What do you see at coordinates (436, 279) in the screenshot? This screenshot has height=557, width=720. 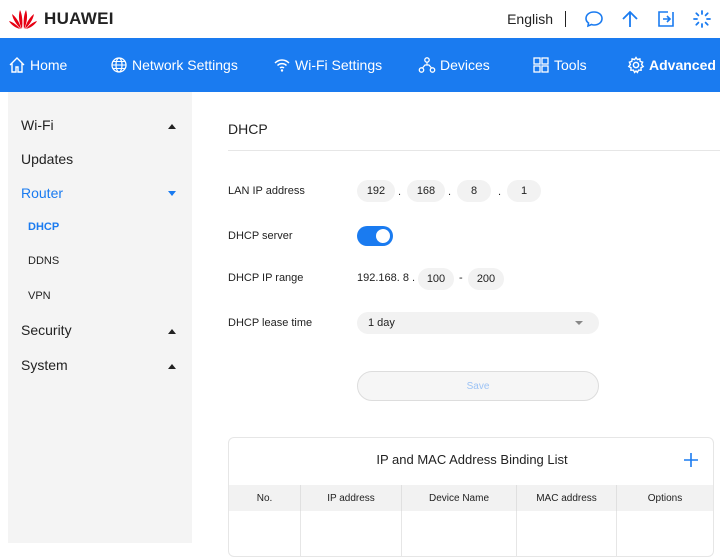 I see `dhcp-range-start-input: 100` at bounding box center [436, 279].